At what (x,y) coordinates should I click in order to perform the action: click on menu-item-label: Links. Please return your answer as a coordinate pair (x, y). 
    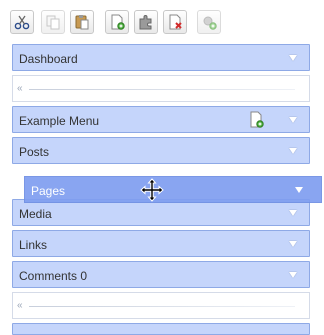
    Looking at the image, I should click on (33, 245).